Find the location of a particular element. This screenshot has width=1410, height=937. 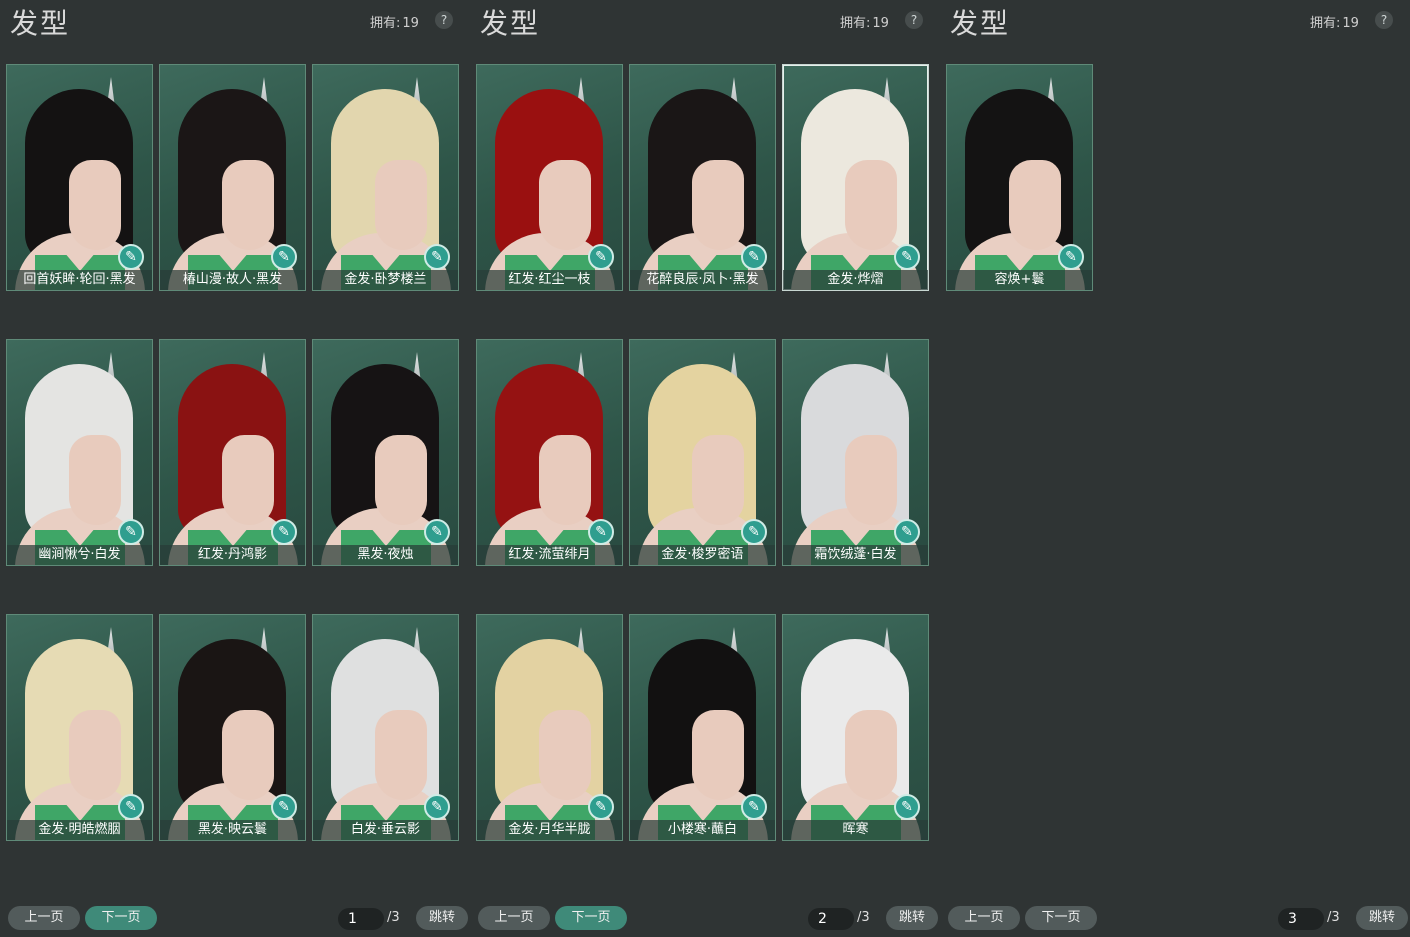

hairstyle-card: ✎ 金发·烨熠 is located at coordinates (855, 177).